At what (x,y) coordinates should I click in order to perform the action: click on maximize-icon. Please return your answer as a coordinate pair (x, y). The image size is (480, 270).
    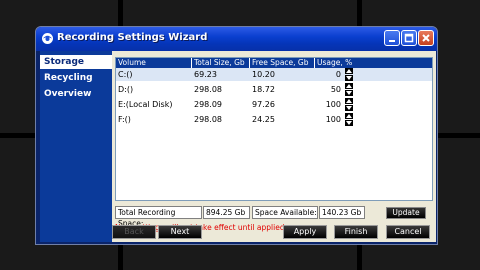
    Looking at the image, I should click on (409, 38).